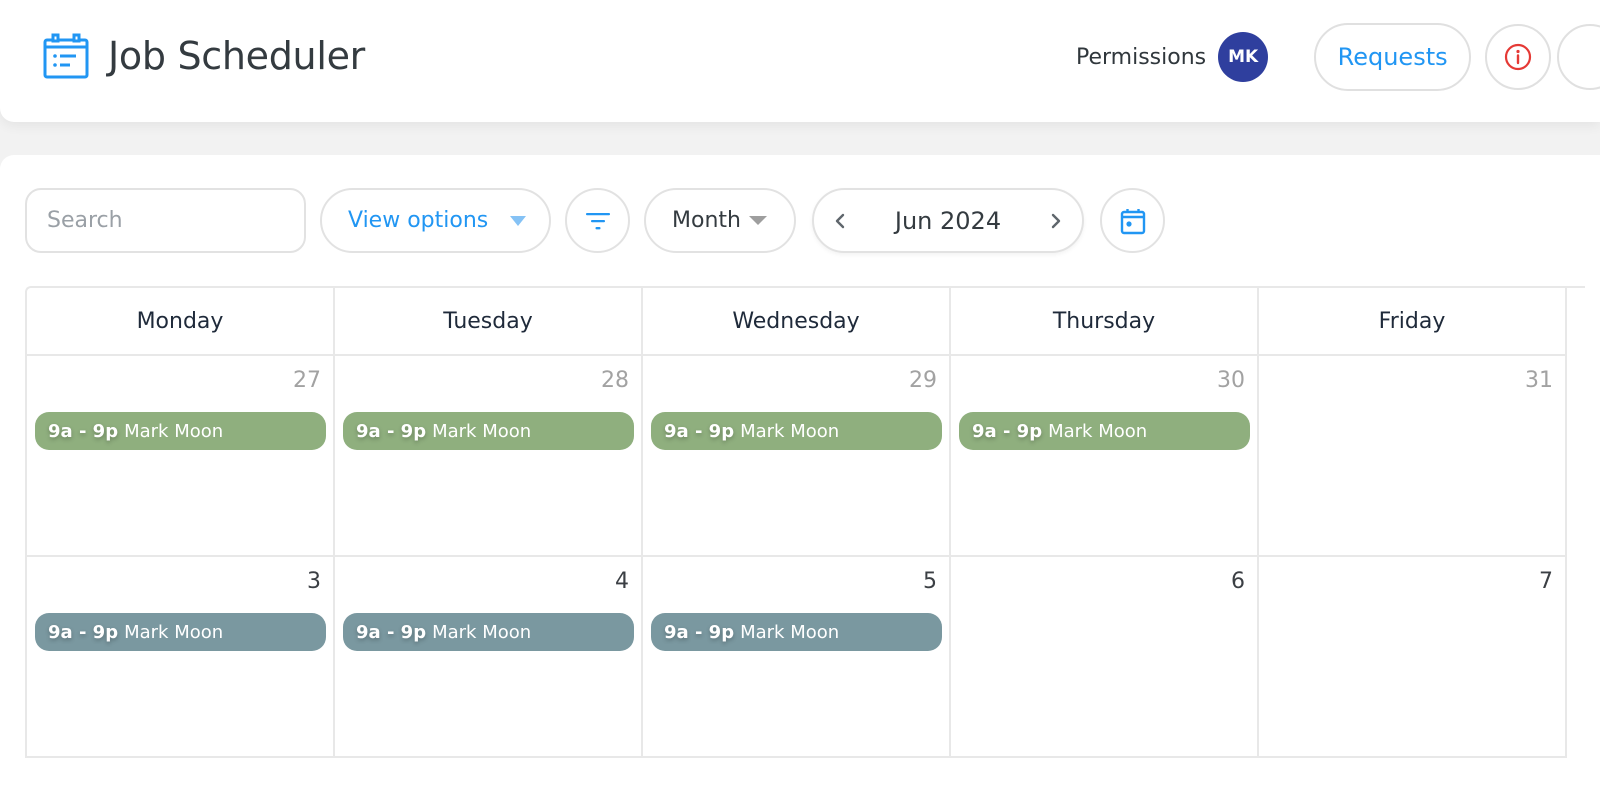 The height and width of the screenshot is (795, 1600). What do you see at coordinates (930, 581) in the screenshot?
I see `date-number: 5` at bounding box center [930, 581].